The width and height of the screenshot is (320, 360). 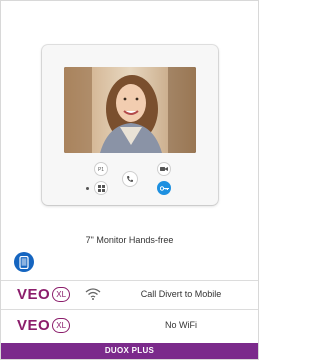 I want to click on hands-free-button, so click(x=130, y=179).